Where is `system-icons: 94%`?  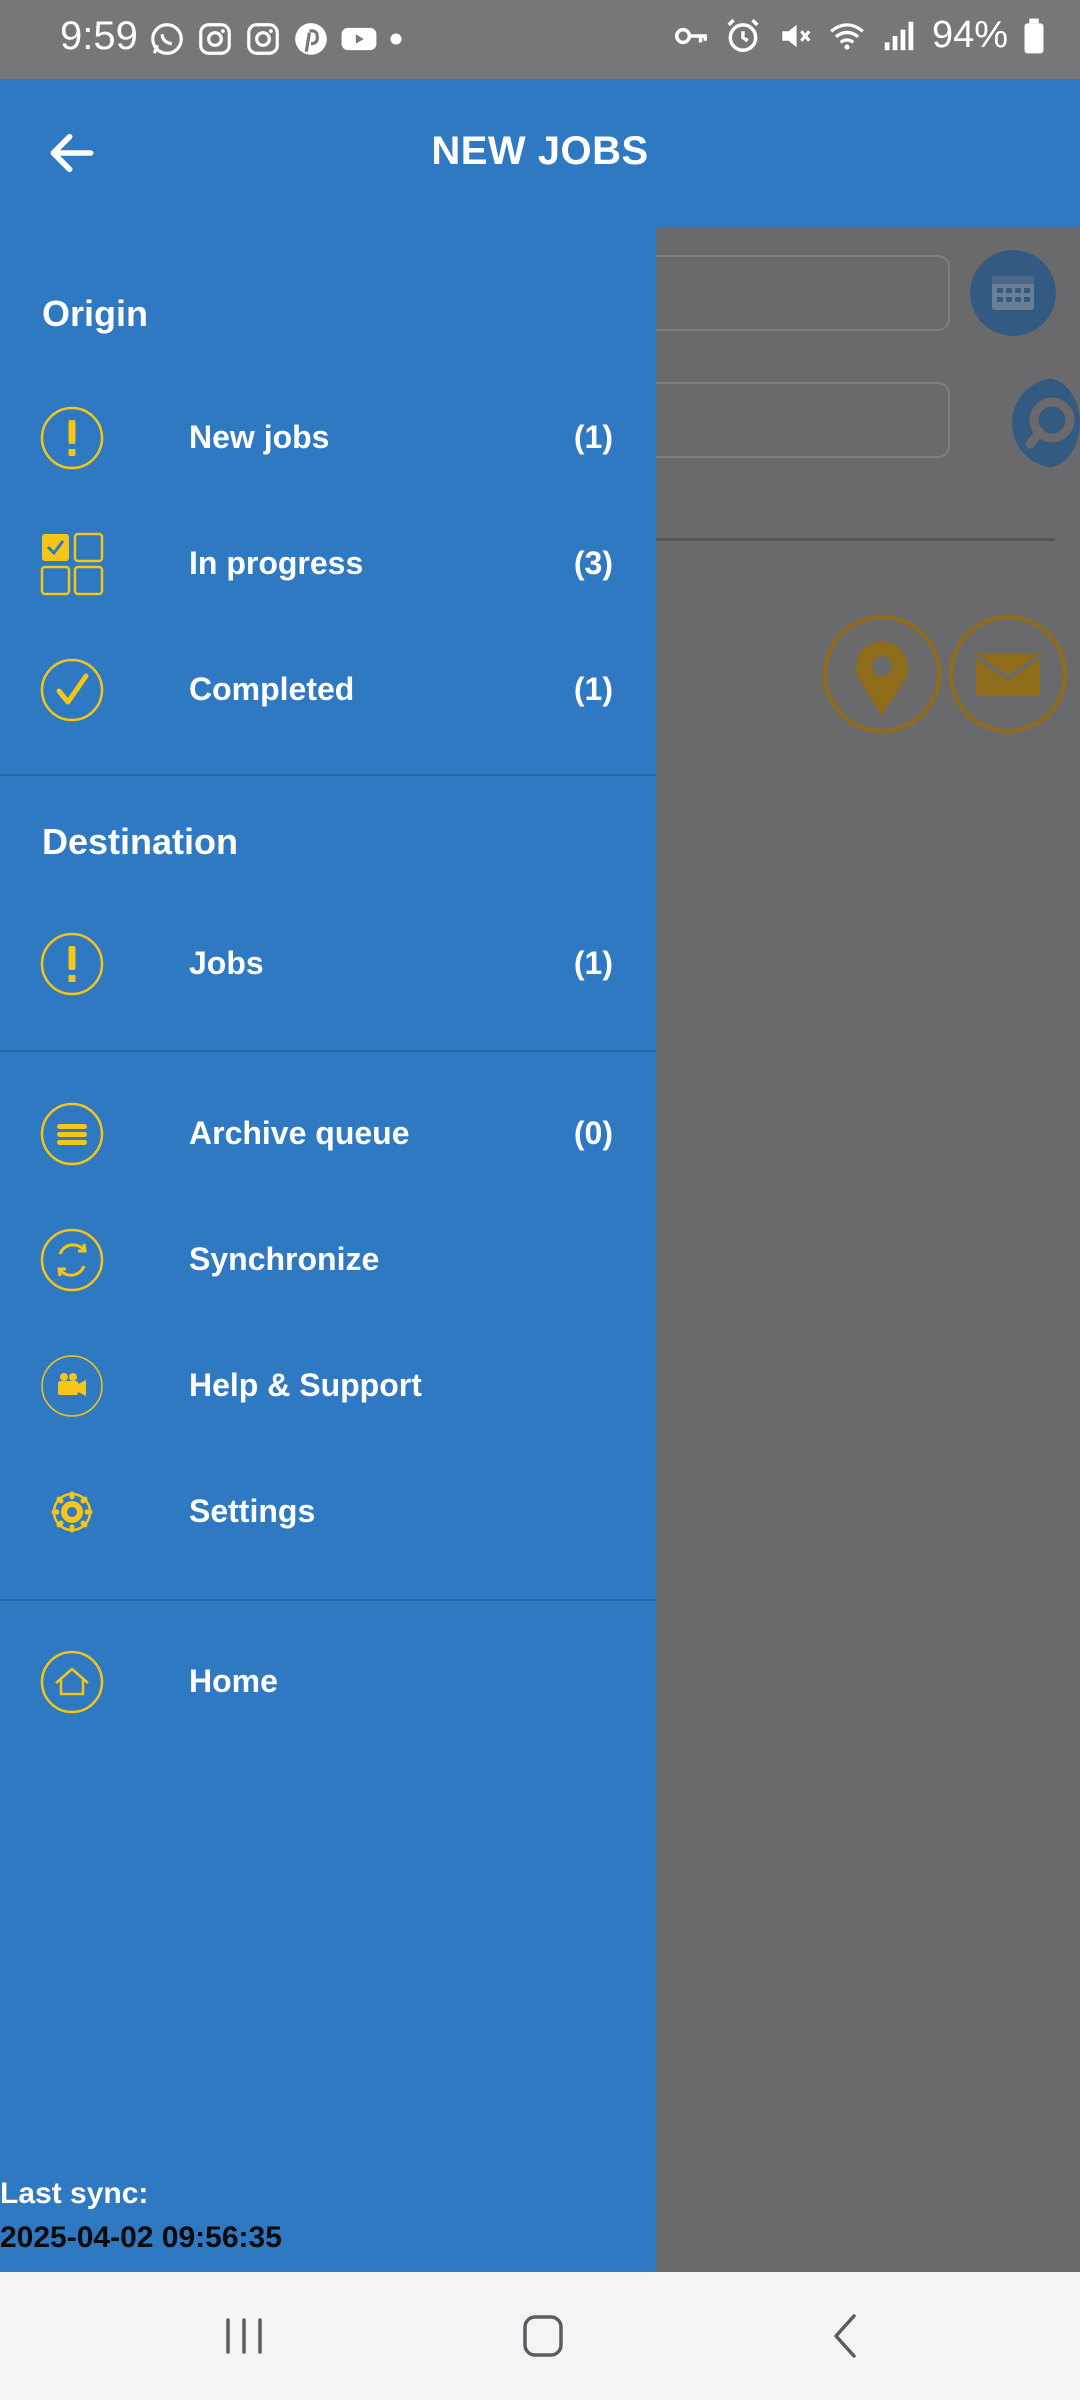
system-icons: 94% is located at coordinates (859, 35).